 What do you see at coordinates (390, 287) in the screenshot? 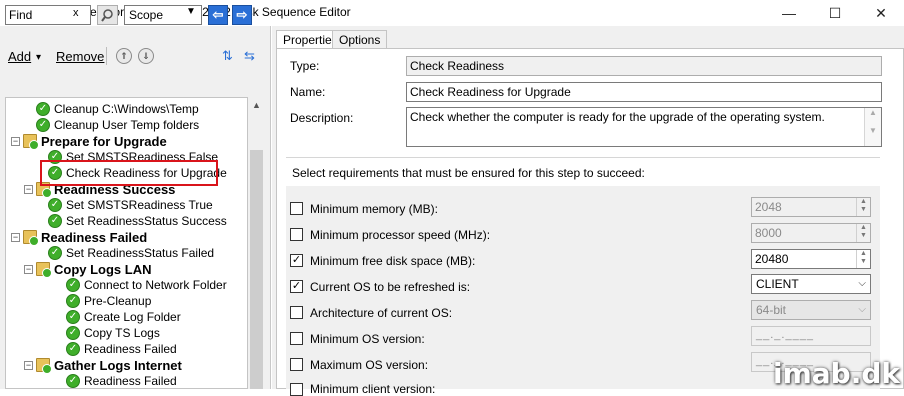
I see `current-os-label: Current OS to be refreshed is:` at bounding box center [390, 287].